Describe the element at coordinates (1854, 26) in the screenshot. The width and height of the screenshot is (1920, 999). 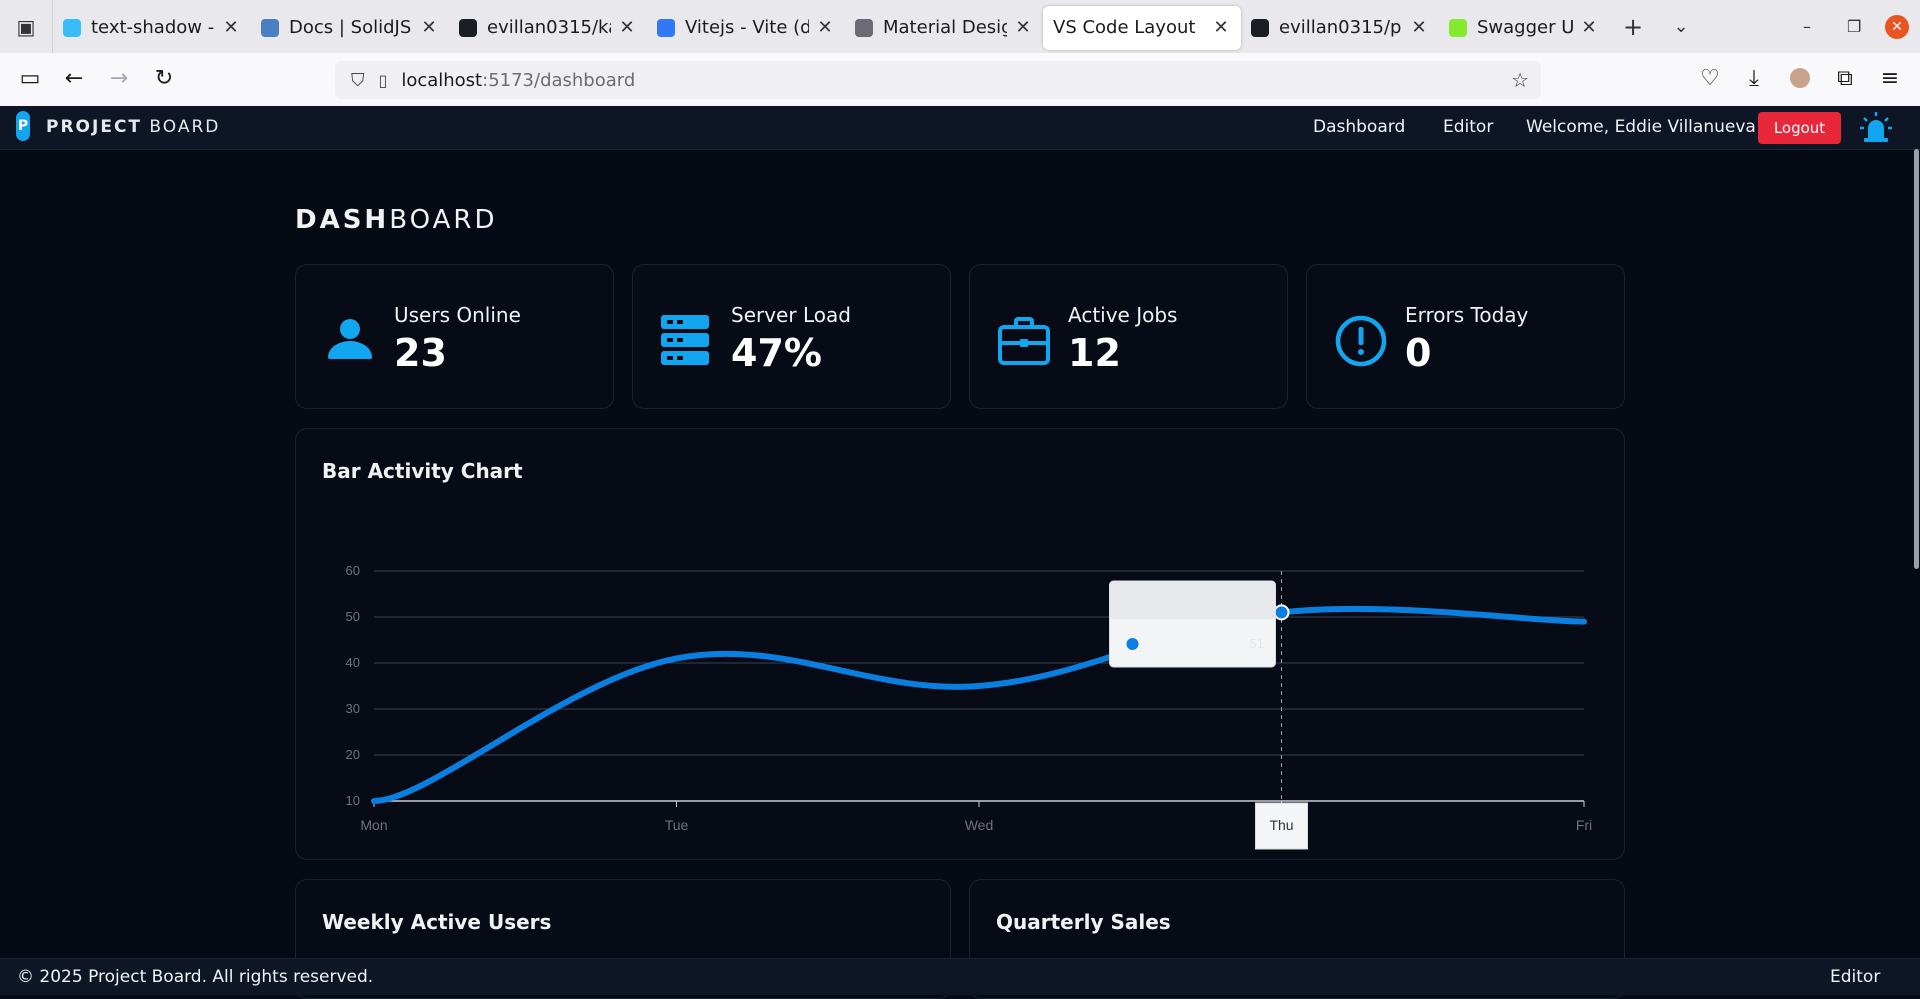
I see `restore-icon: ❐` at that location.